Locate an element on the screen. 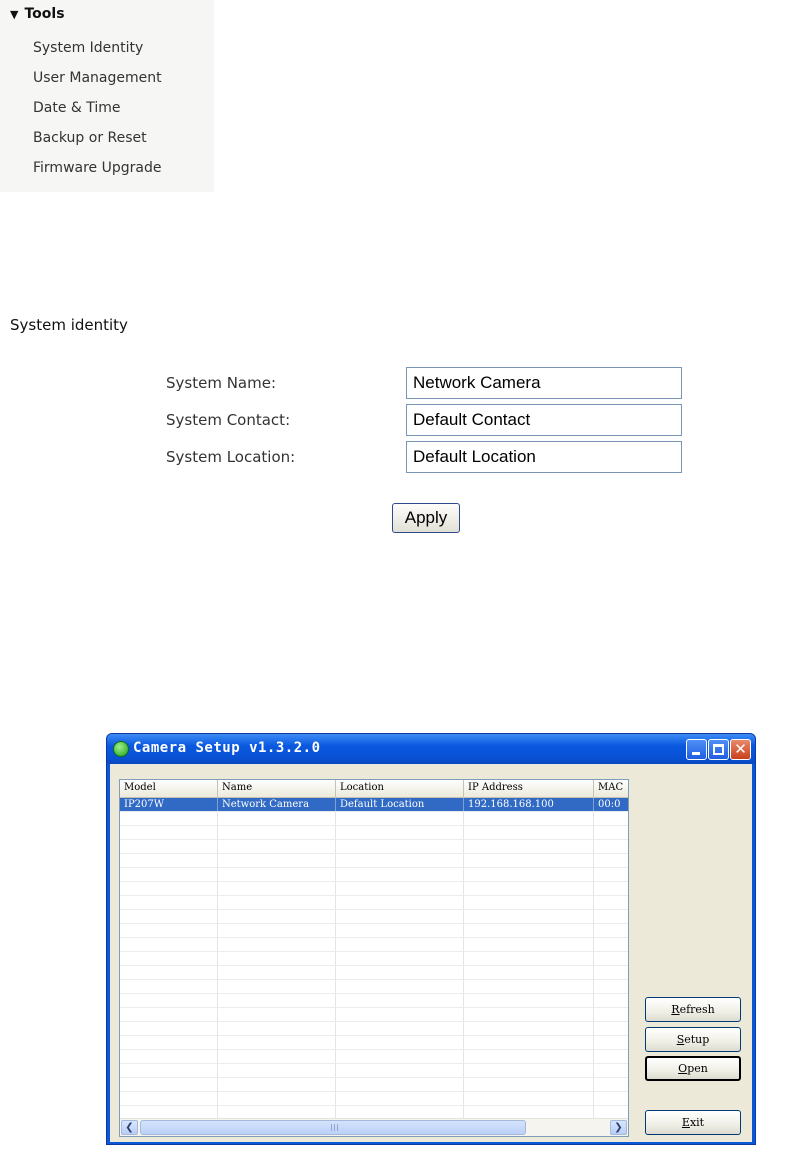 The height and width of the screenshot is (1158, 794). tools-header-label: Tools is located at coordinates (44, 14).